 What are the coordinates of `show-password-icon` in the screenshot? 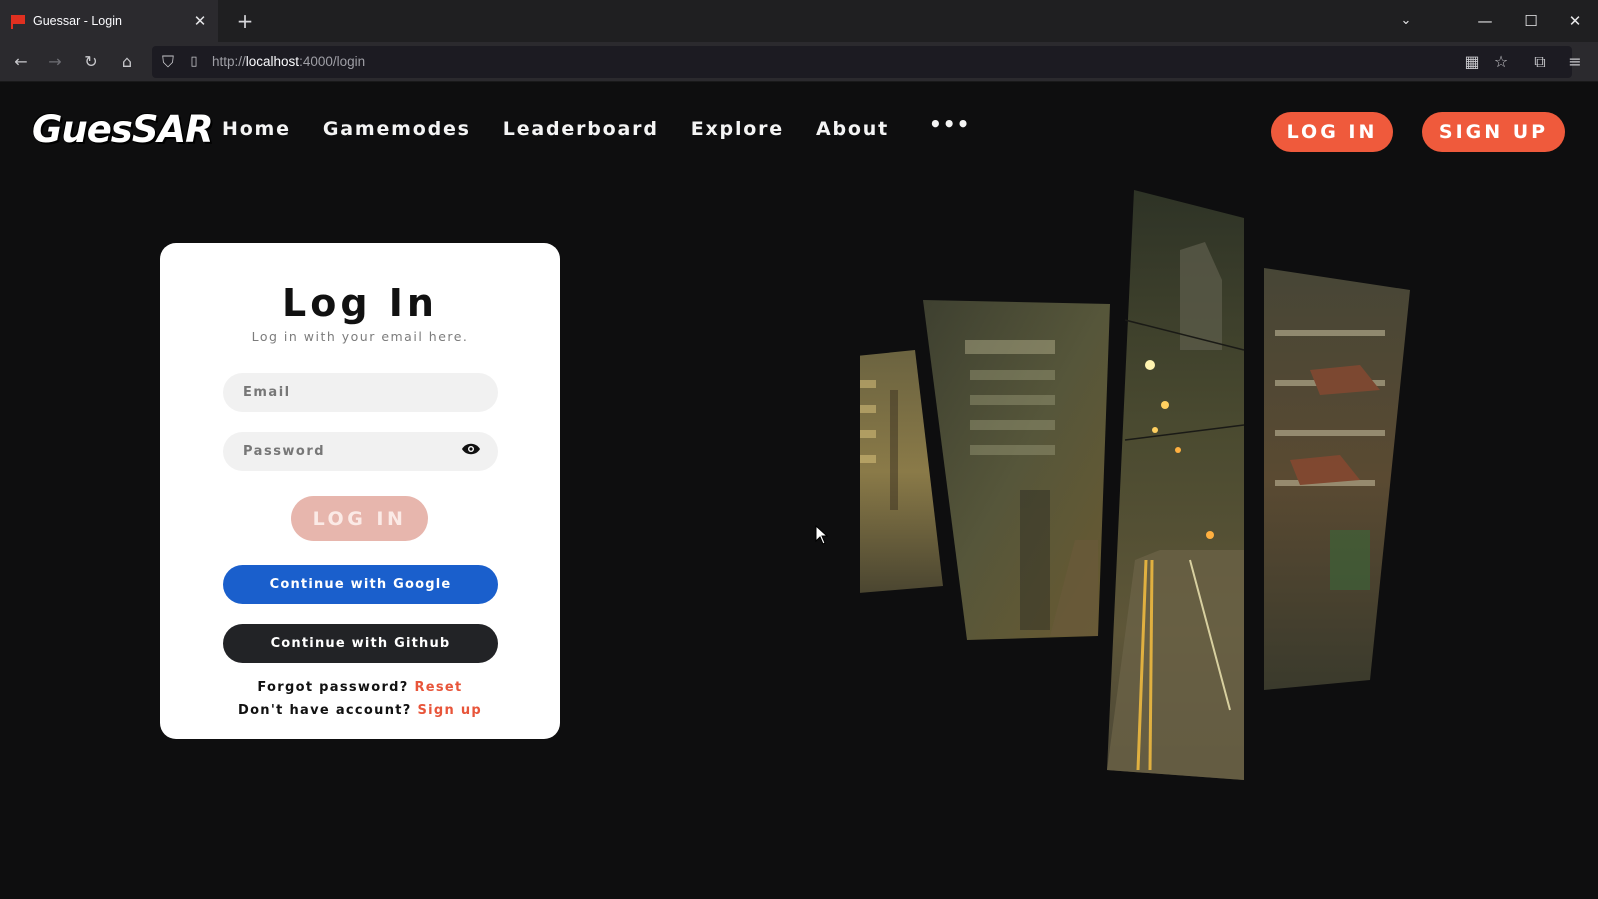 It's located at (471, 449).